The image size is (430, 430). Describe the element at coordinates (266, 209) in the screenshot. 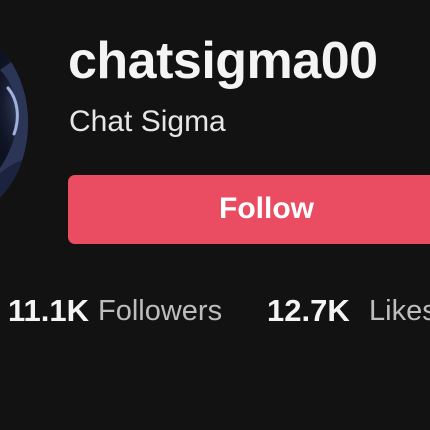

I see `follow-button-label: Follow` at that location.